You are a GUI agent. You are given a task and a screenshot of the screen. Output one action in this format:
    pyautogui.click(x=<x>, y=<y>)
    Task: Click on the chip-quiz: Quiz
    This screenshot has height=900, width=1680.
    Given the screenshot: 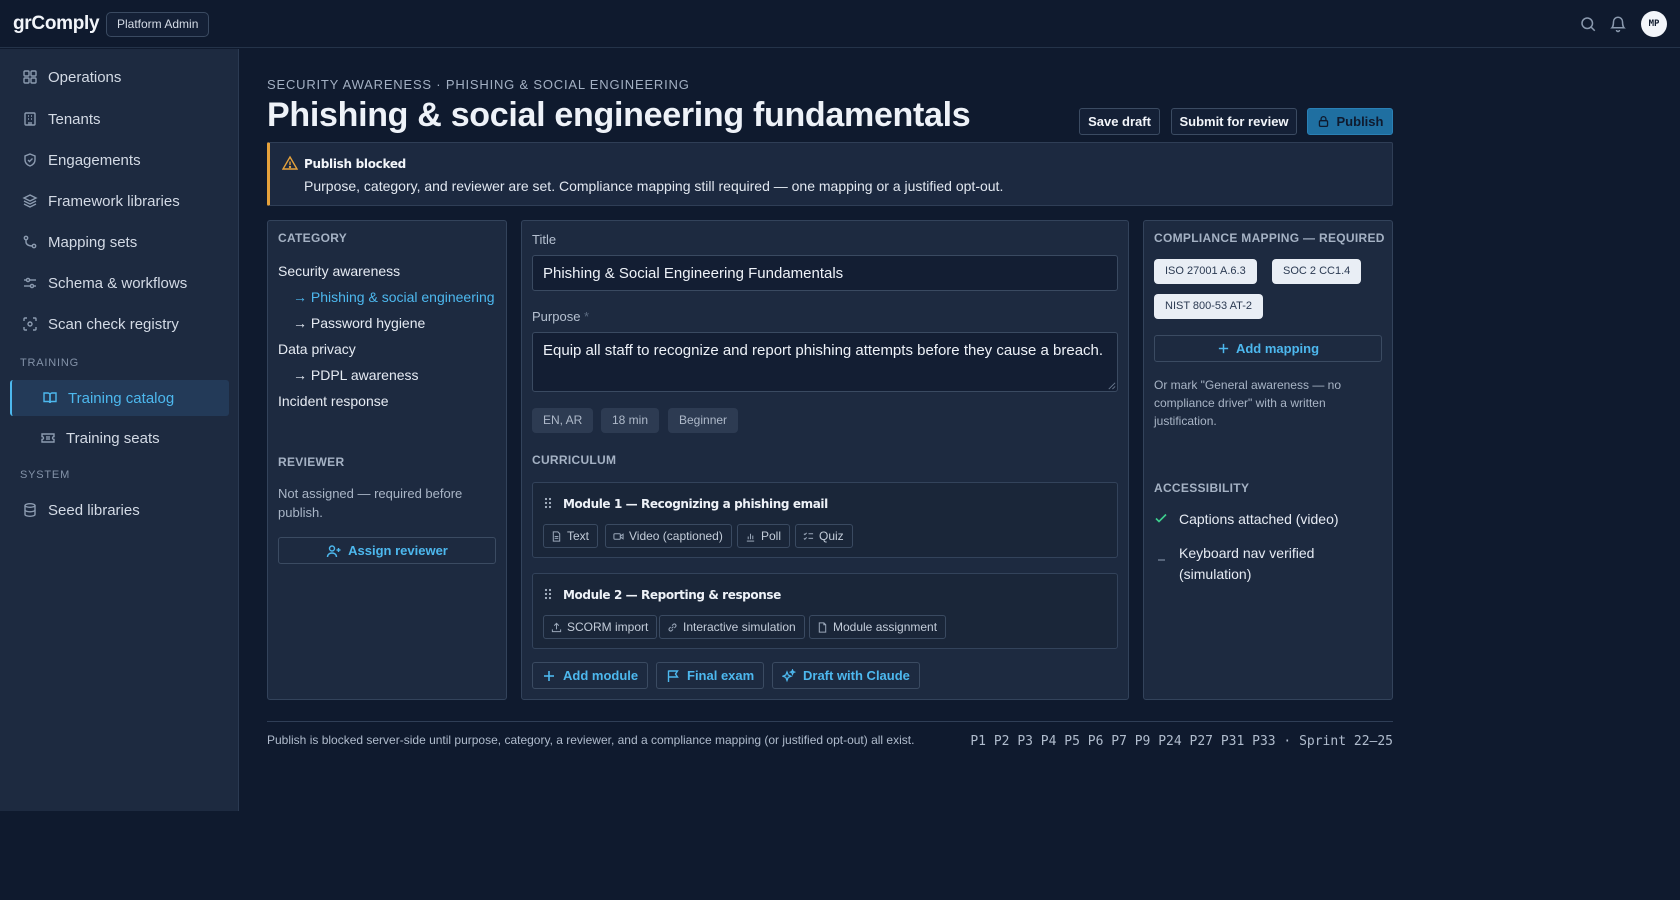 What is the action you would take?
    pyautogui.click(x=824, y=536)
    